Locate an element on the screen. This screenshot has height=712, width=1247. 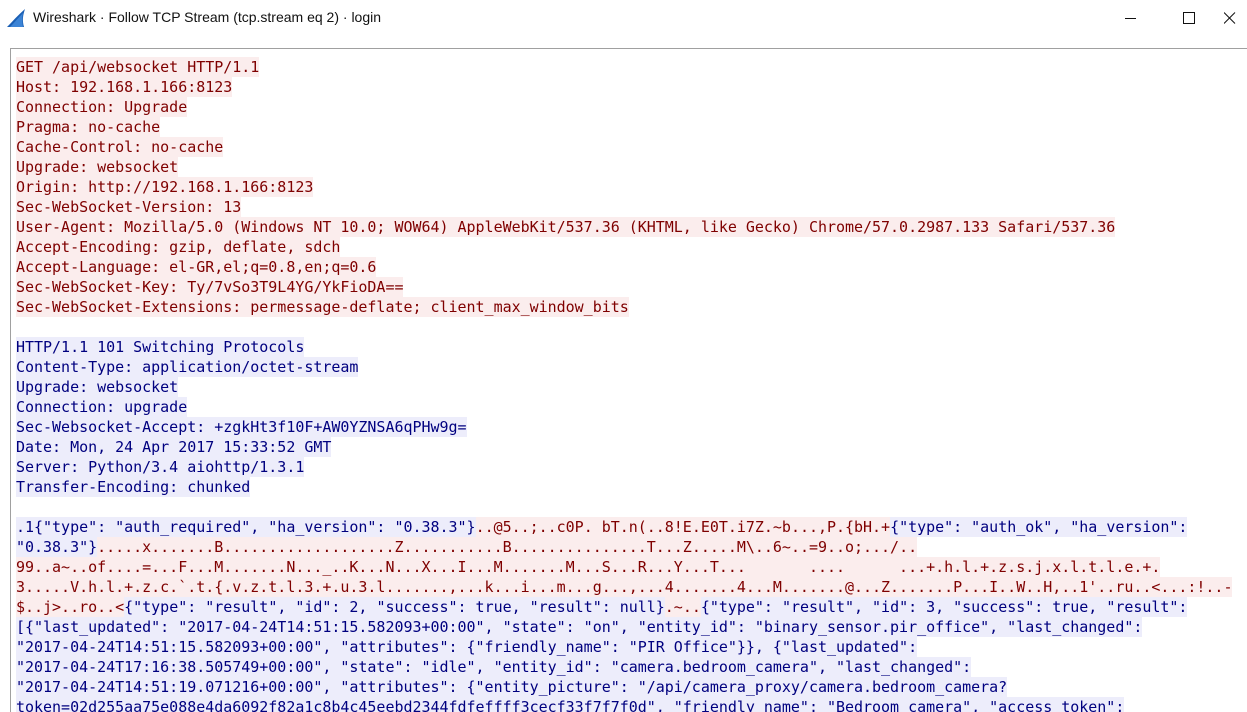
stream-line: Date: Mon, 24 Apr 2017 15:33:52 GMT is located at coordinates (624, 447).